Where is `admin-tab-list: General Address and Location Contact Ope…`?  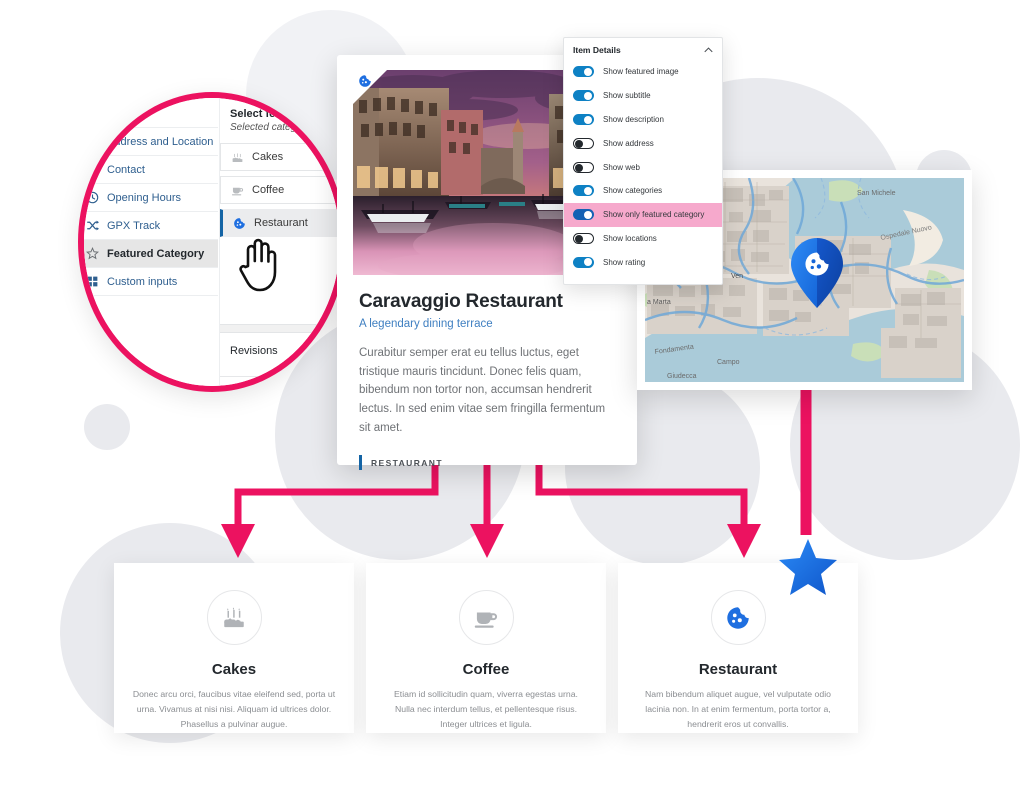
admin-tab-list: General Address and Location Contact Ope… is located at coordinates (151, 198).